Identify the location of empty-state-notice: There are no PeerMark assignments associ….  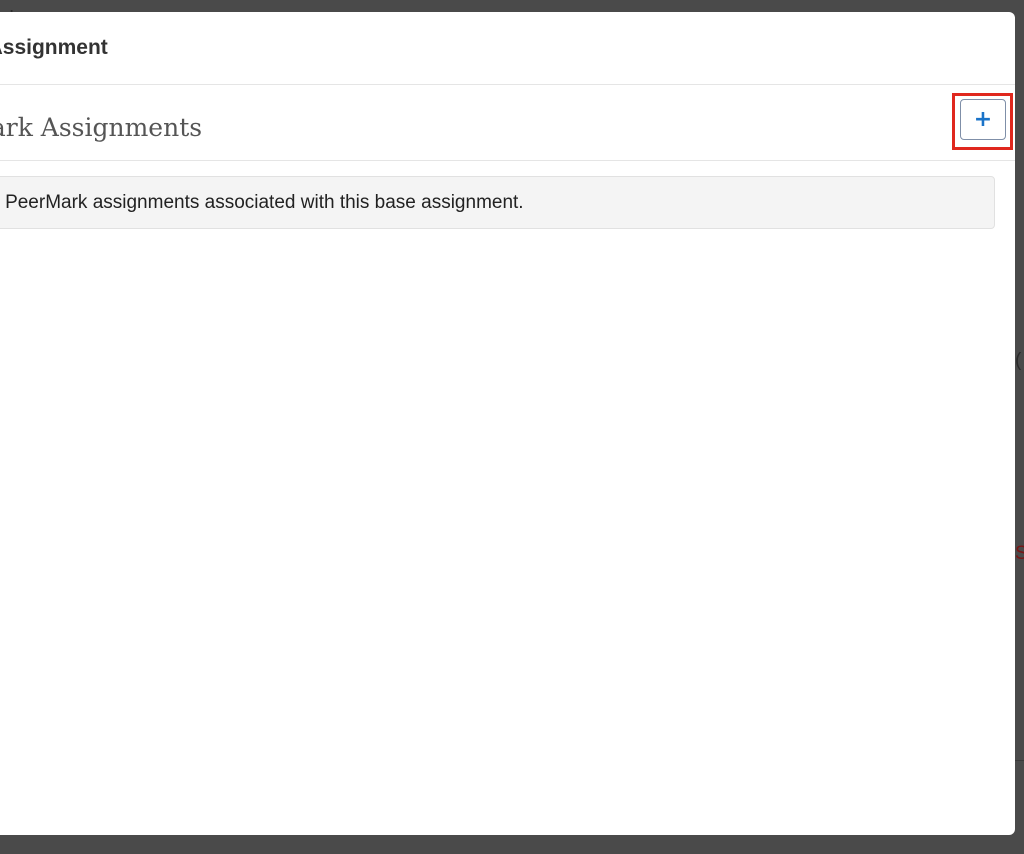
(497, 202).